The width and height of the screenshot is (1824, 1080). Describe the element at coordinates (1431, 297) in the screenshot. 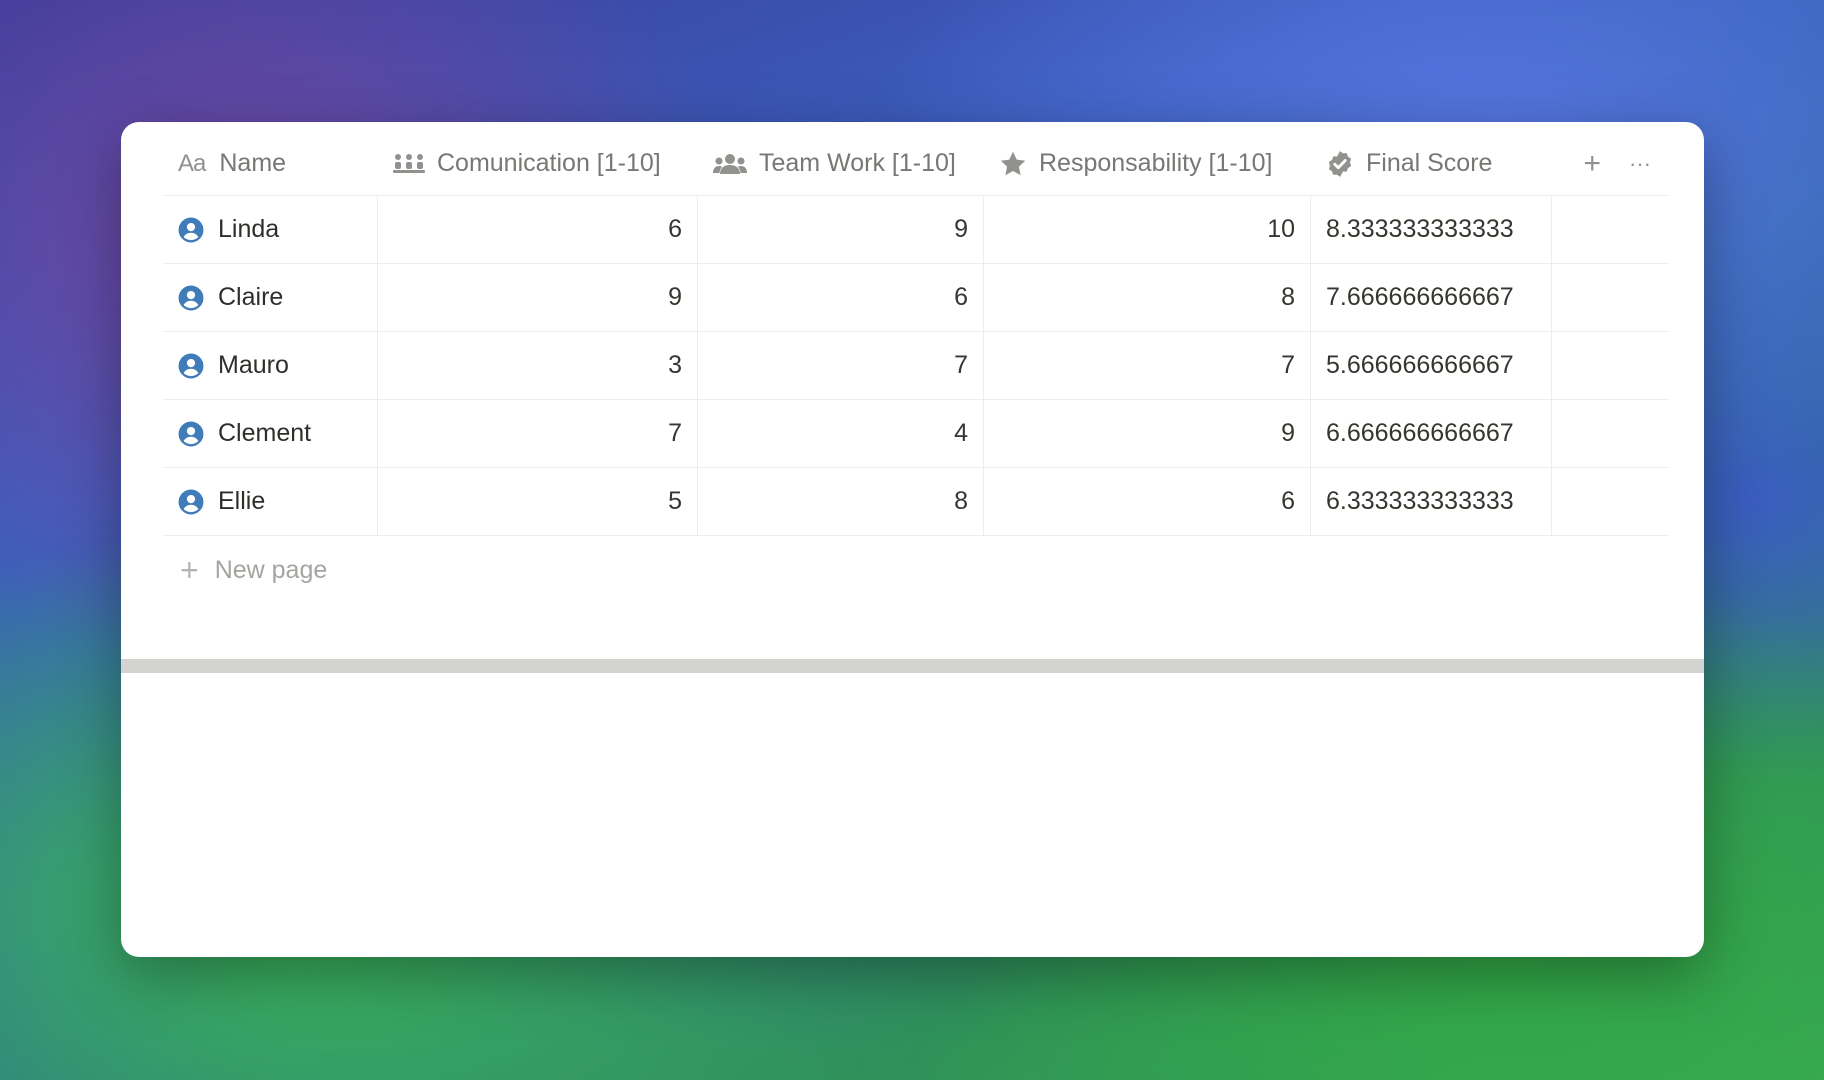

I see `final-score-cell: 7.666666666667` at that location.